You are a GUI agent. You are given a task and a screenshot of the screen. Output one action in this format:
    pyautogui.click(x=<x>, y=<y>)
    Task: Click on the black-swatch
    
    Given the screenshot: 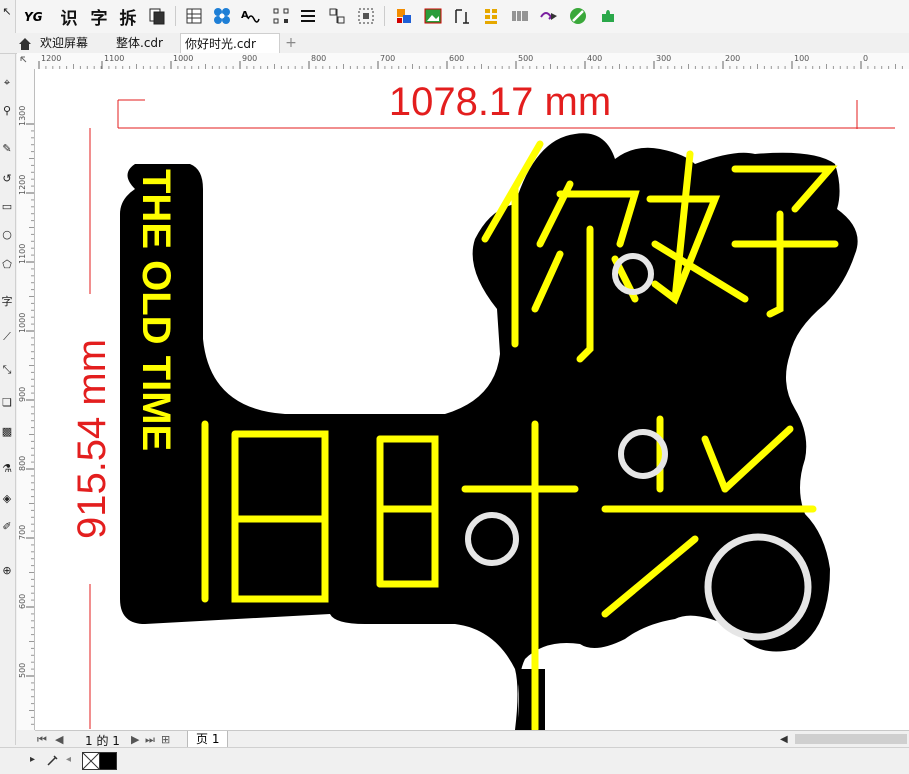 What is the action you would take?
    pyautogui.click(x=108, y=761)
    